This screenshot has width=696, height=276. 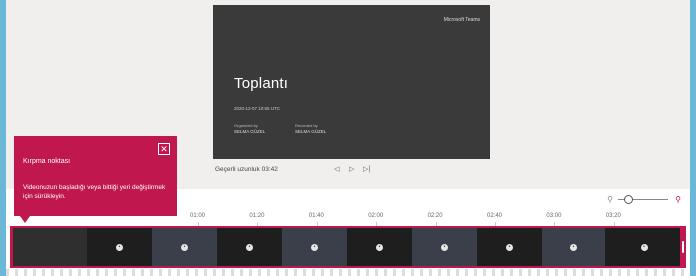 I want to click on time-tick-label: 03:00, so click(x=554, y=216).